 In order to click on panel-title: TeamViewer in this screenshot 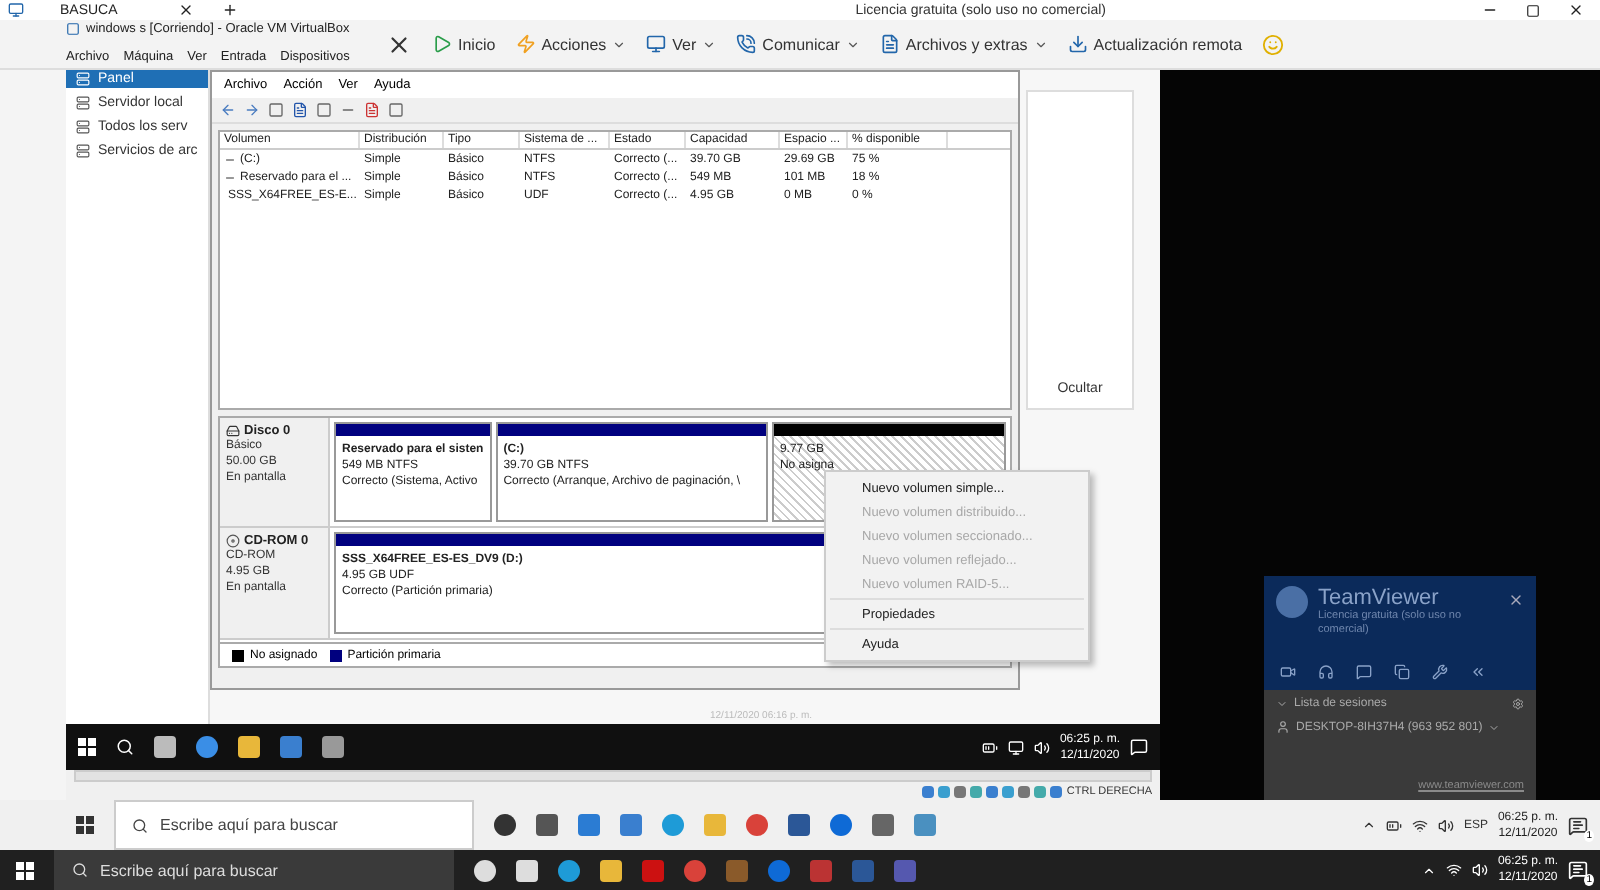, I will do `click(1379, 598)`.